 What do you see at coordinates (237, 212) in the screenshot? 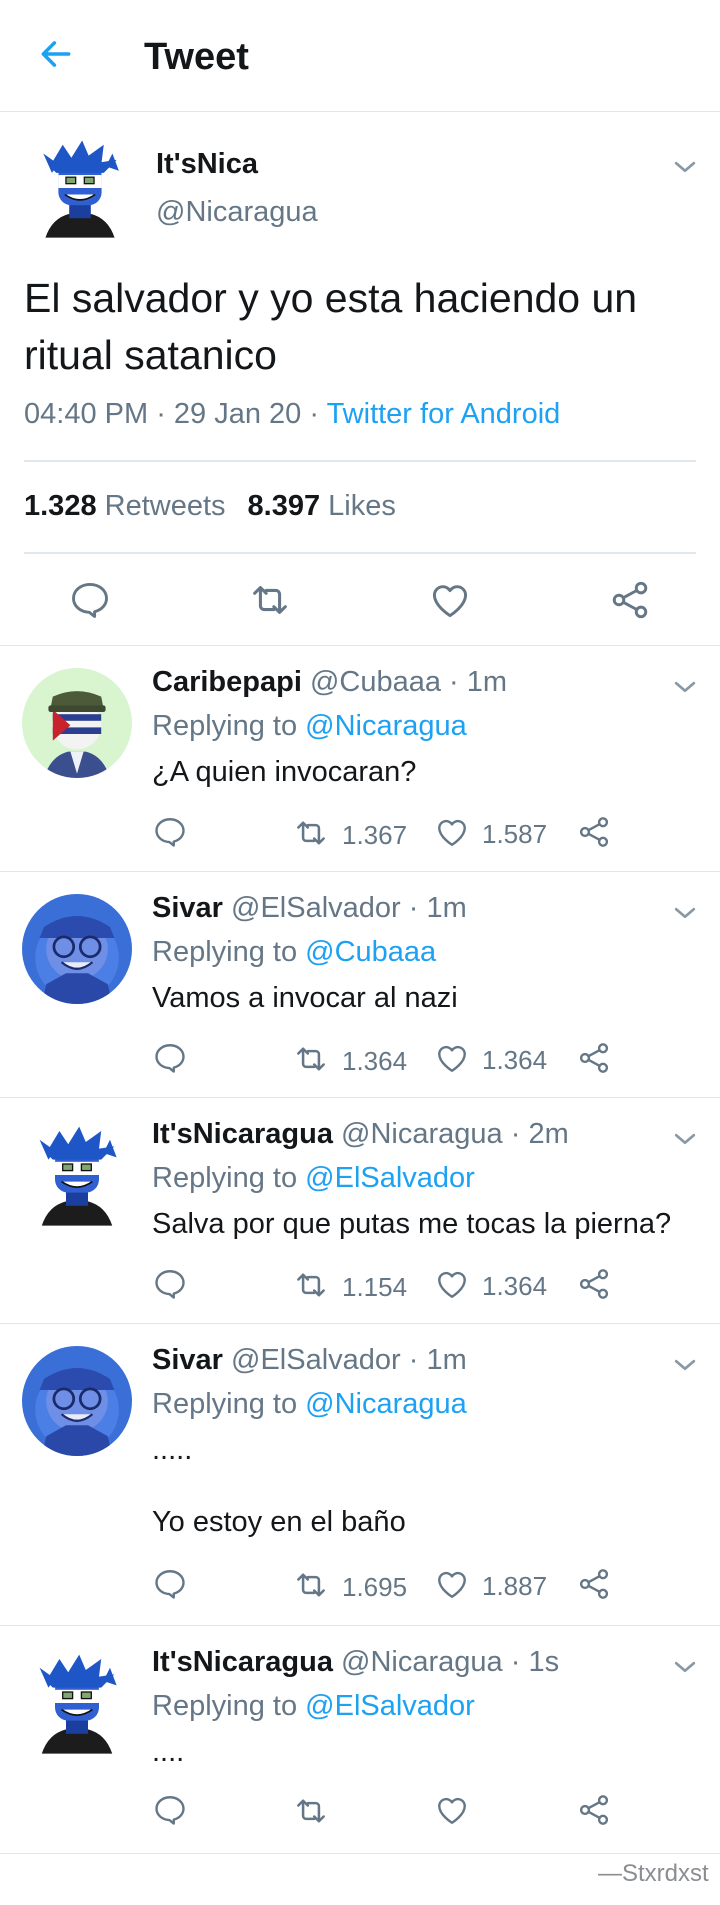
I see `author-handle: @Nicaragua` at bounding box center [237, 212].